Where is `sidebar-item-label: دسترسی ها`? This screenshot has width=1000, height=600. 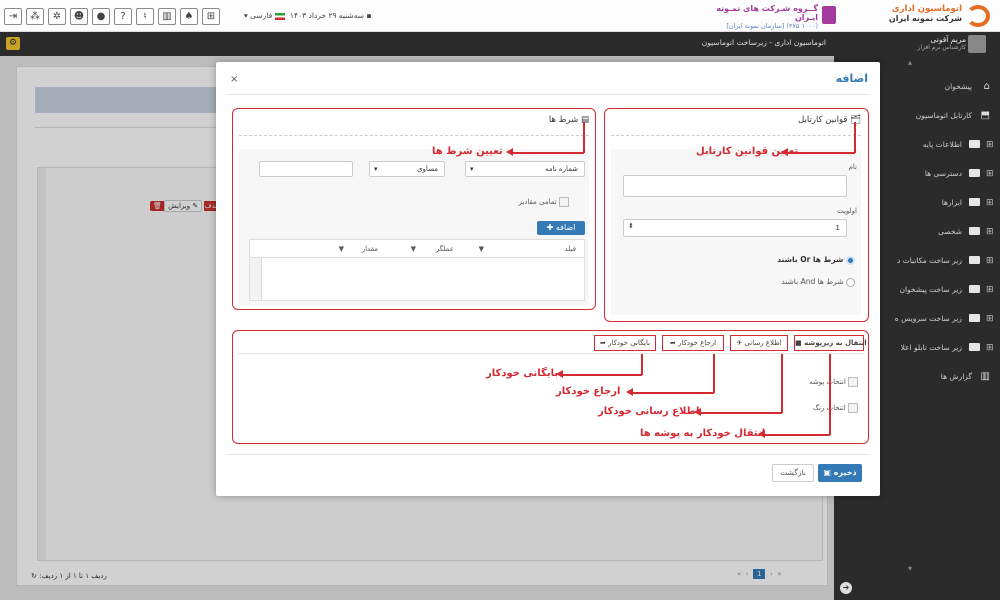
sidebar-item-label: دسترسی ها is located at coordinates (943, 173).